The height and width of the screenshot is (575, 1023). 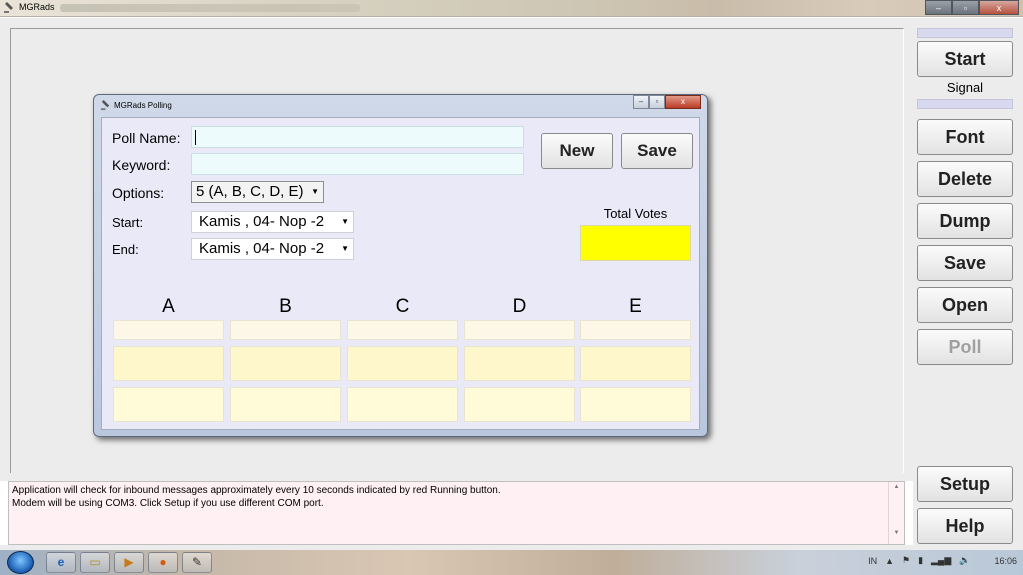 I want to click on options-value: 5 (A, B, C, D, E), so click(x=250, y=191).